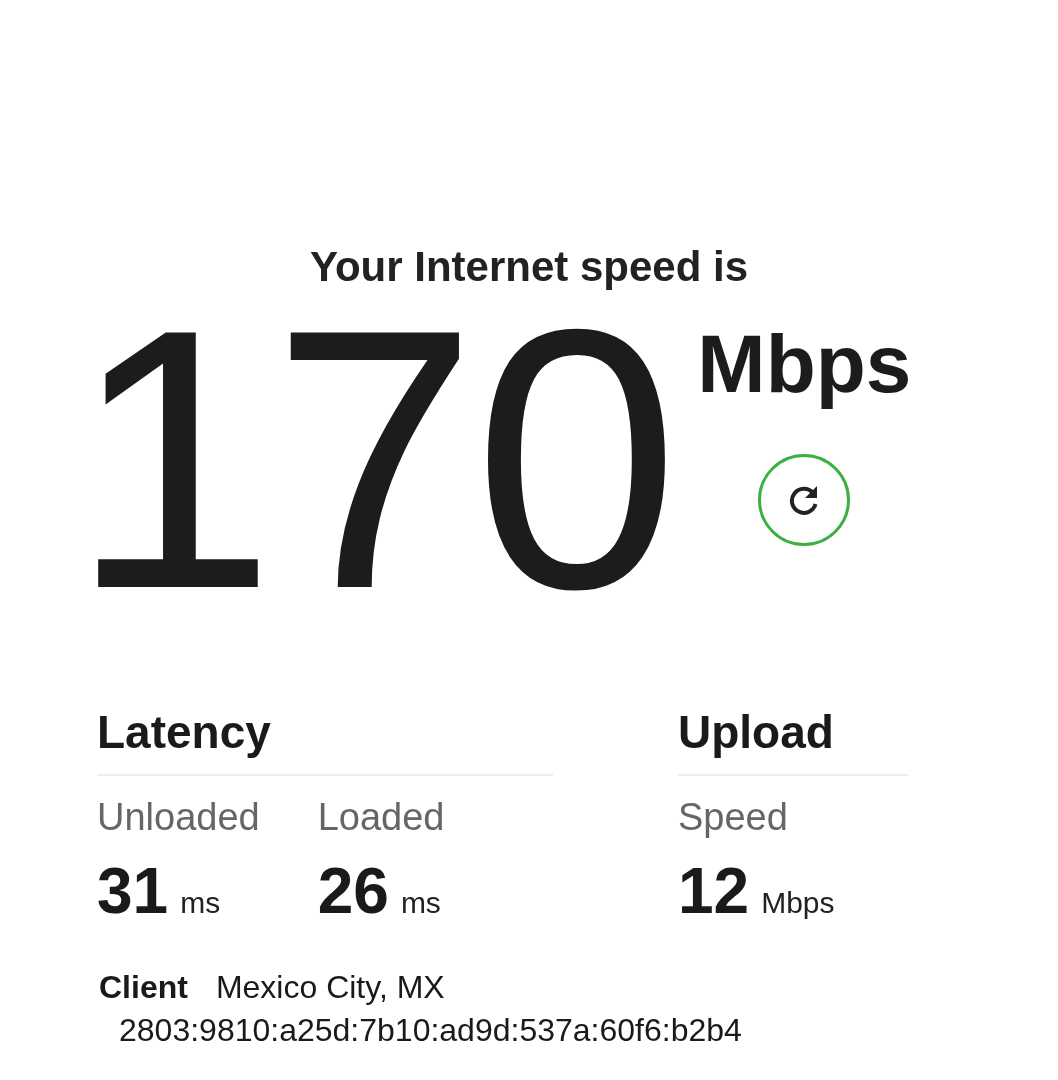  Describe the element at coordinates (431, 1030) in the screenshot. I see `client-address: 2803:9810:a25d:7b10:ad9d:537a:60f6:b2b4` at that location.